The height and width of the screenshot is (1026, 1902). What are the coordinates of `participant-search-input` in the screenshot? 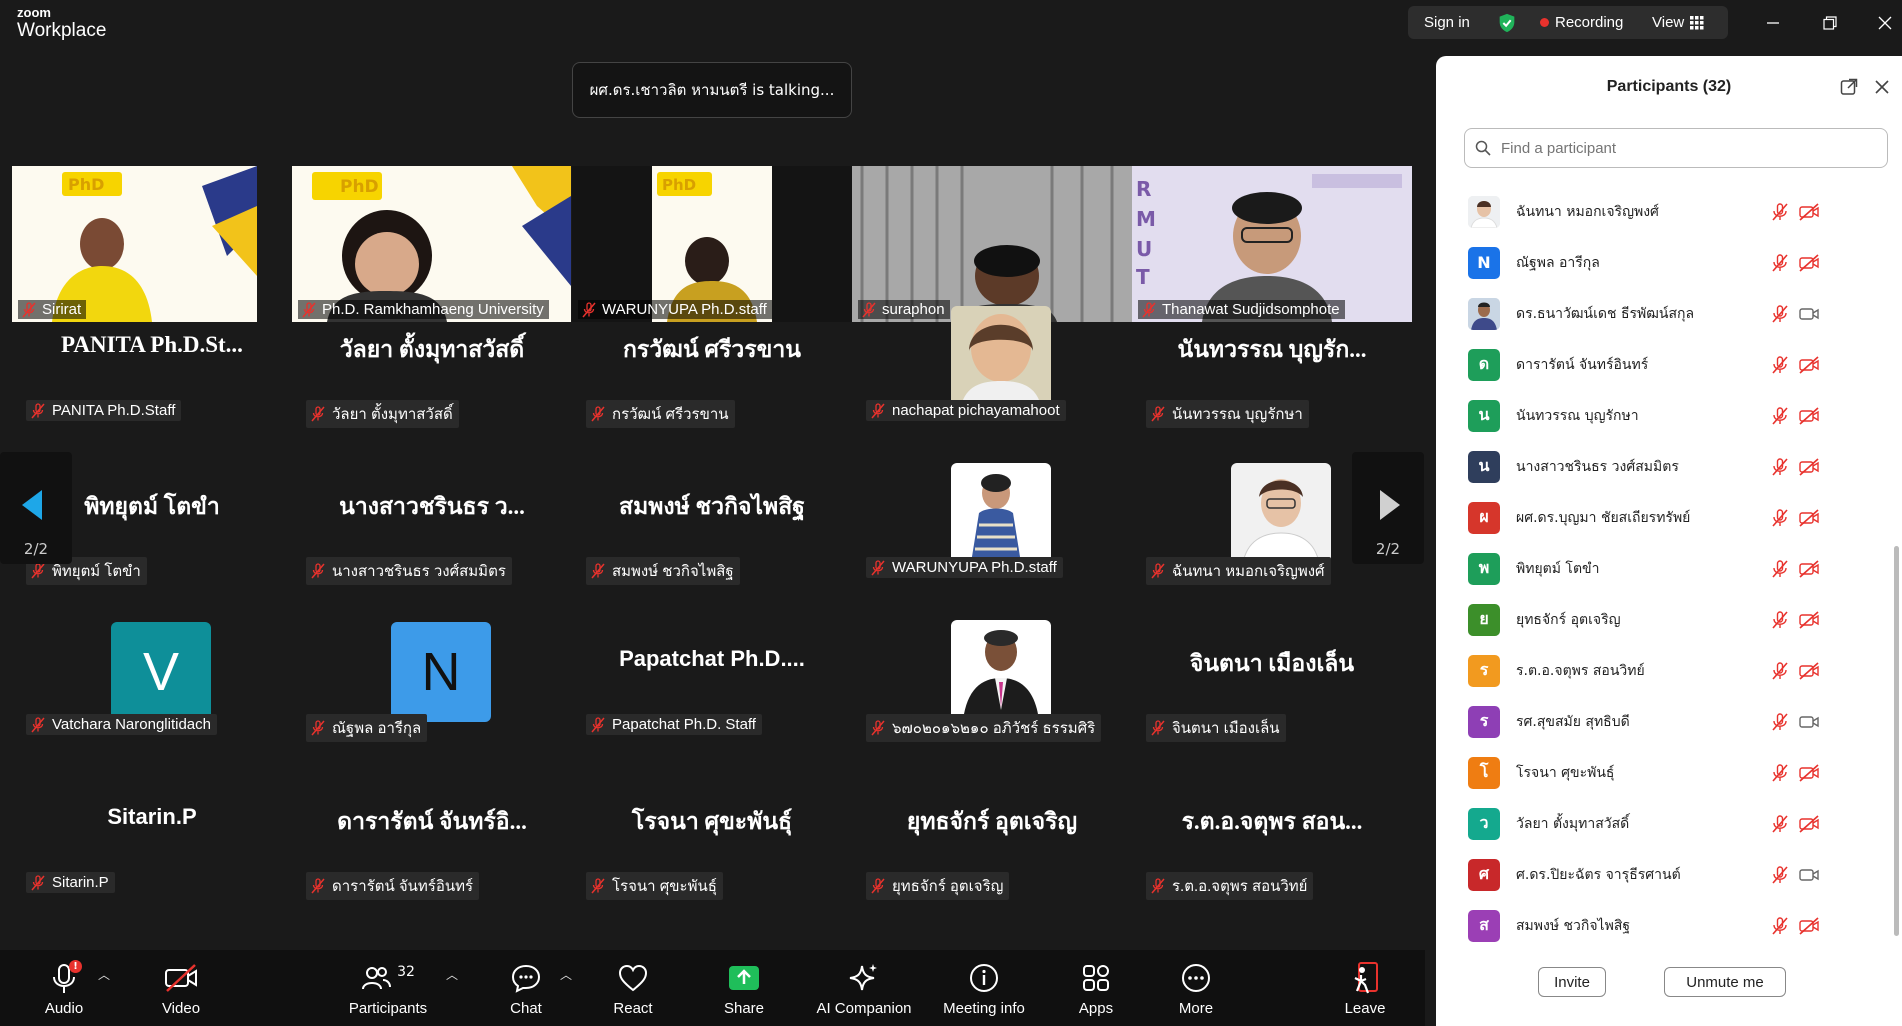 It's located at (1681, 148).